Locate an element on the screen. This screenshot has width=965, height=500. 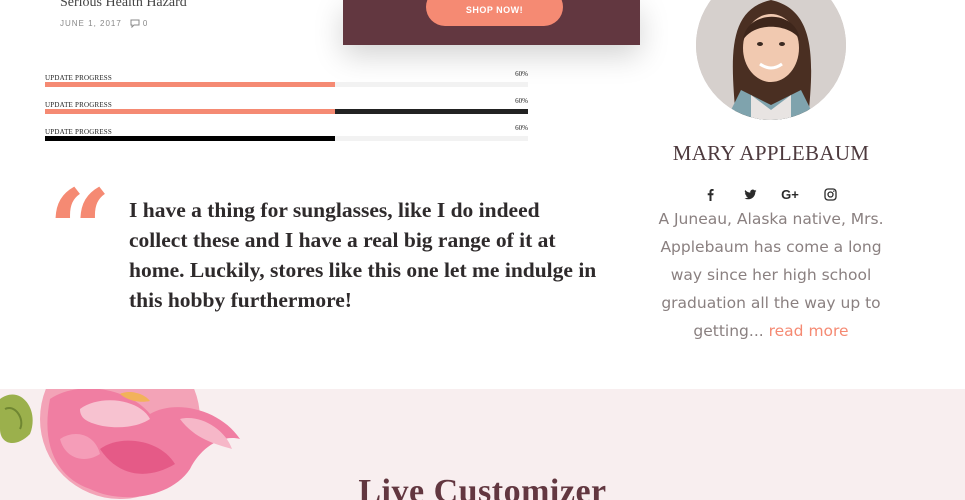
comment-count-value: 0 is located at coordinates (145, 23).